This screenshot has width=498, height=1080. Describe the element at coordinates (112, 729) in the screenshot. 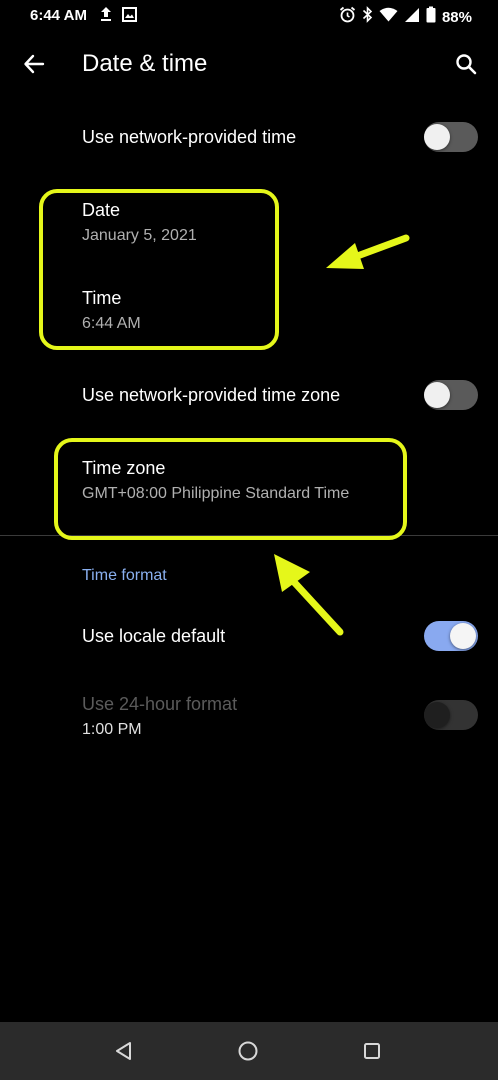

I see `hour24-value: 1:00 PM` at that location.